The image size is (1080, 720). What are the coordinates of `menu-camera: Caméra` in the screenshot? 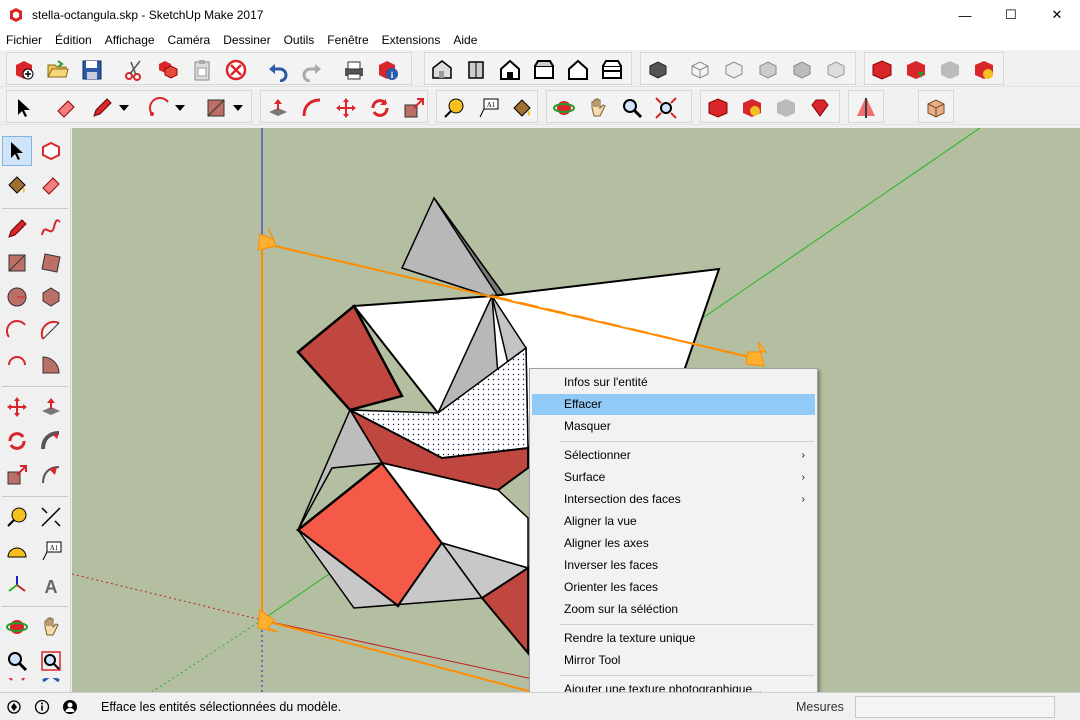 It's located at (190, 40).